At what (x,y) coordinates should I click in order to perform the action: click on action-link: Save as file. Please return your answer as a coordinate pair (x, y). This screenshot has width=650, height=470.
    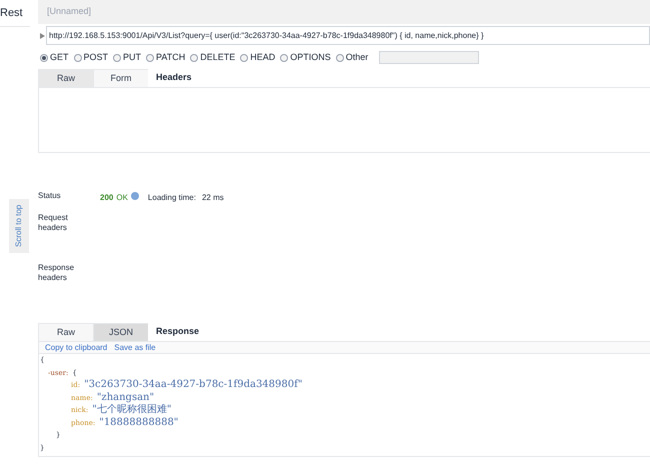
    Looking at the image, I should click on (135, 348).